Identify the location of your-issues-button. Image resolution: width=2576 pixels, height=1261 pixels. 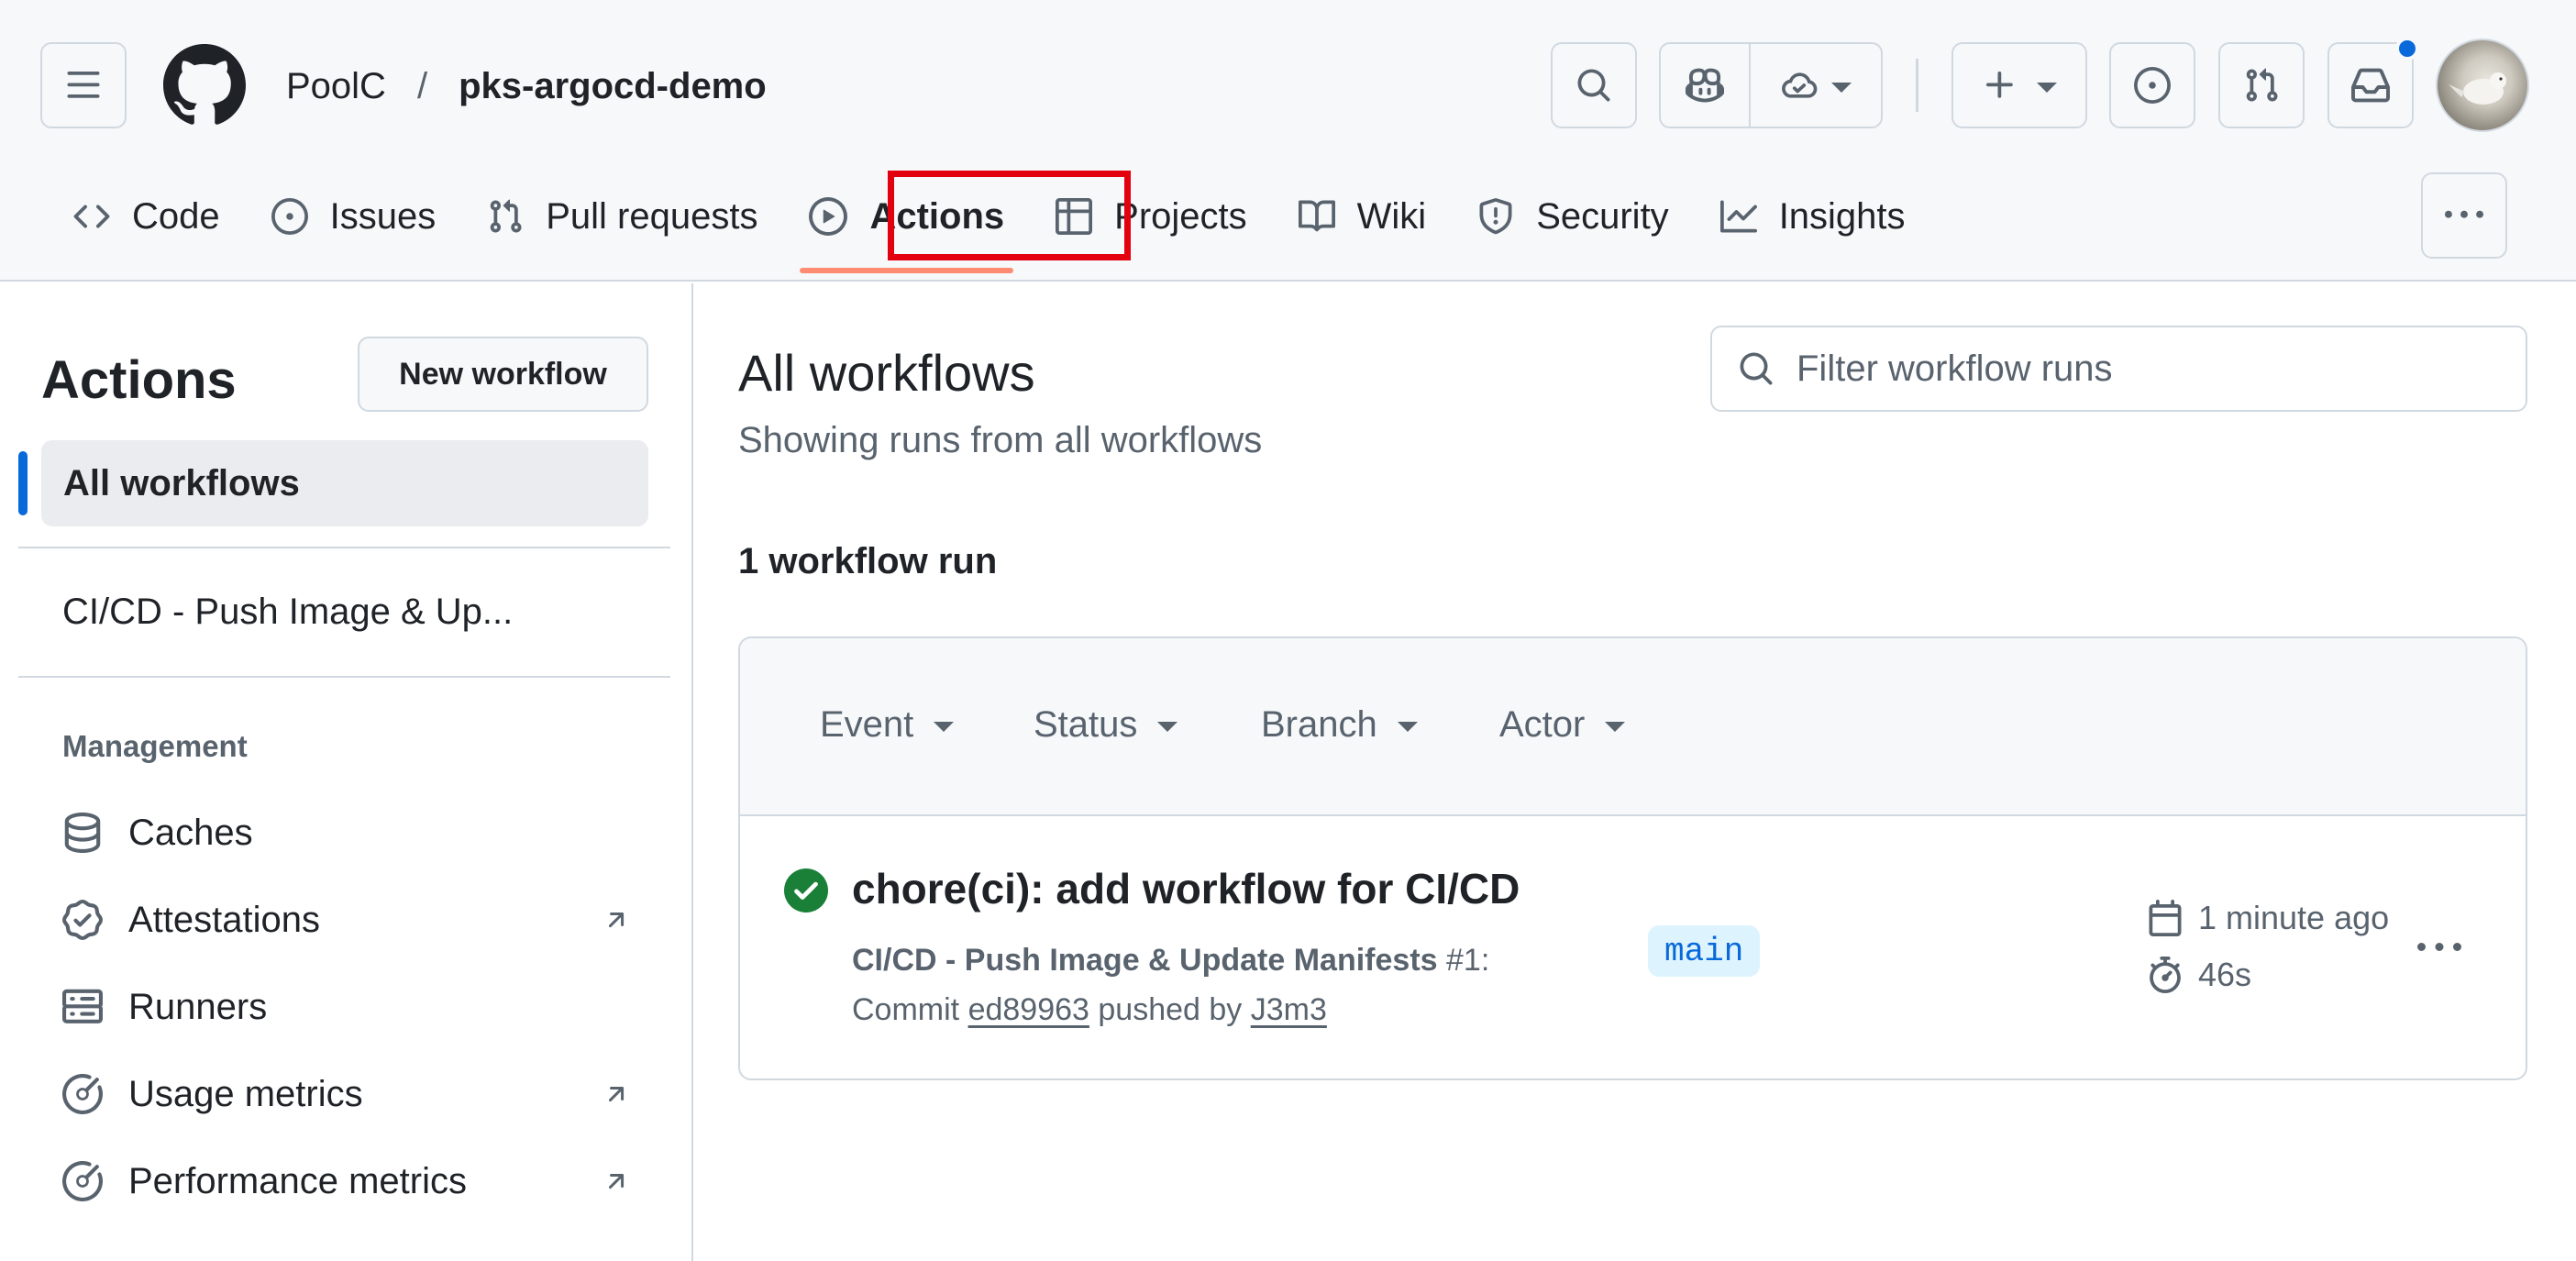
(2152, 85).